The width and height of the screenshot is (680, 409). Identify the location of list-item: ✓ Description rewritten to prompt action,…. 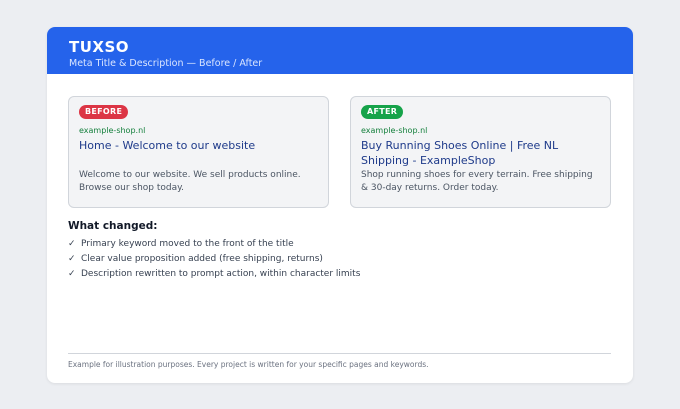
(214, 274).